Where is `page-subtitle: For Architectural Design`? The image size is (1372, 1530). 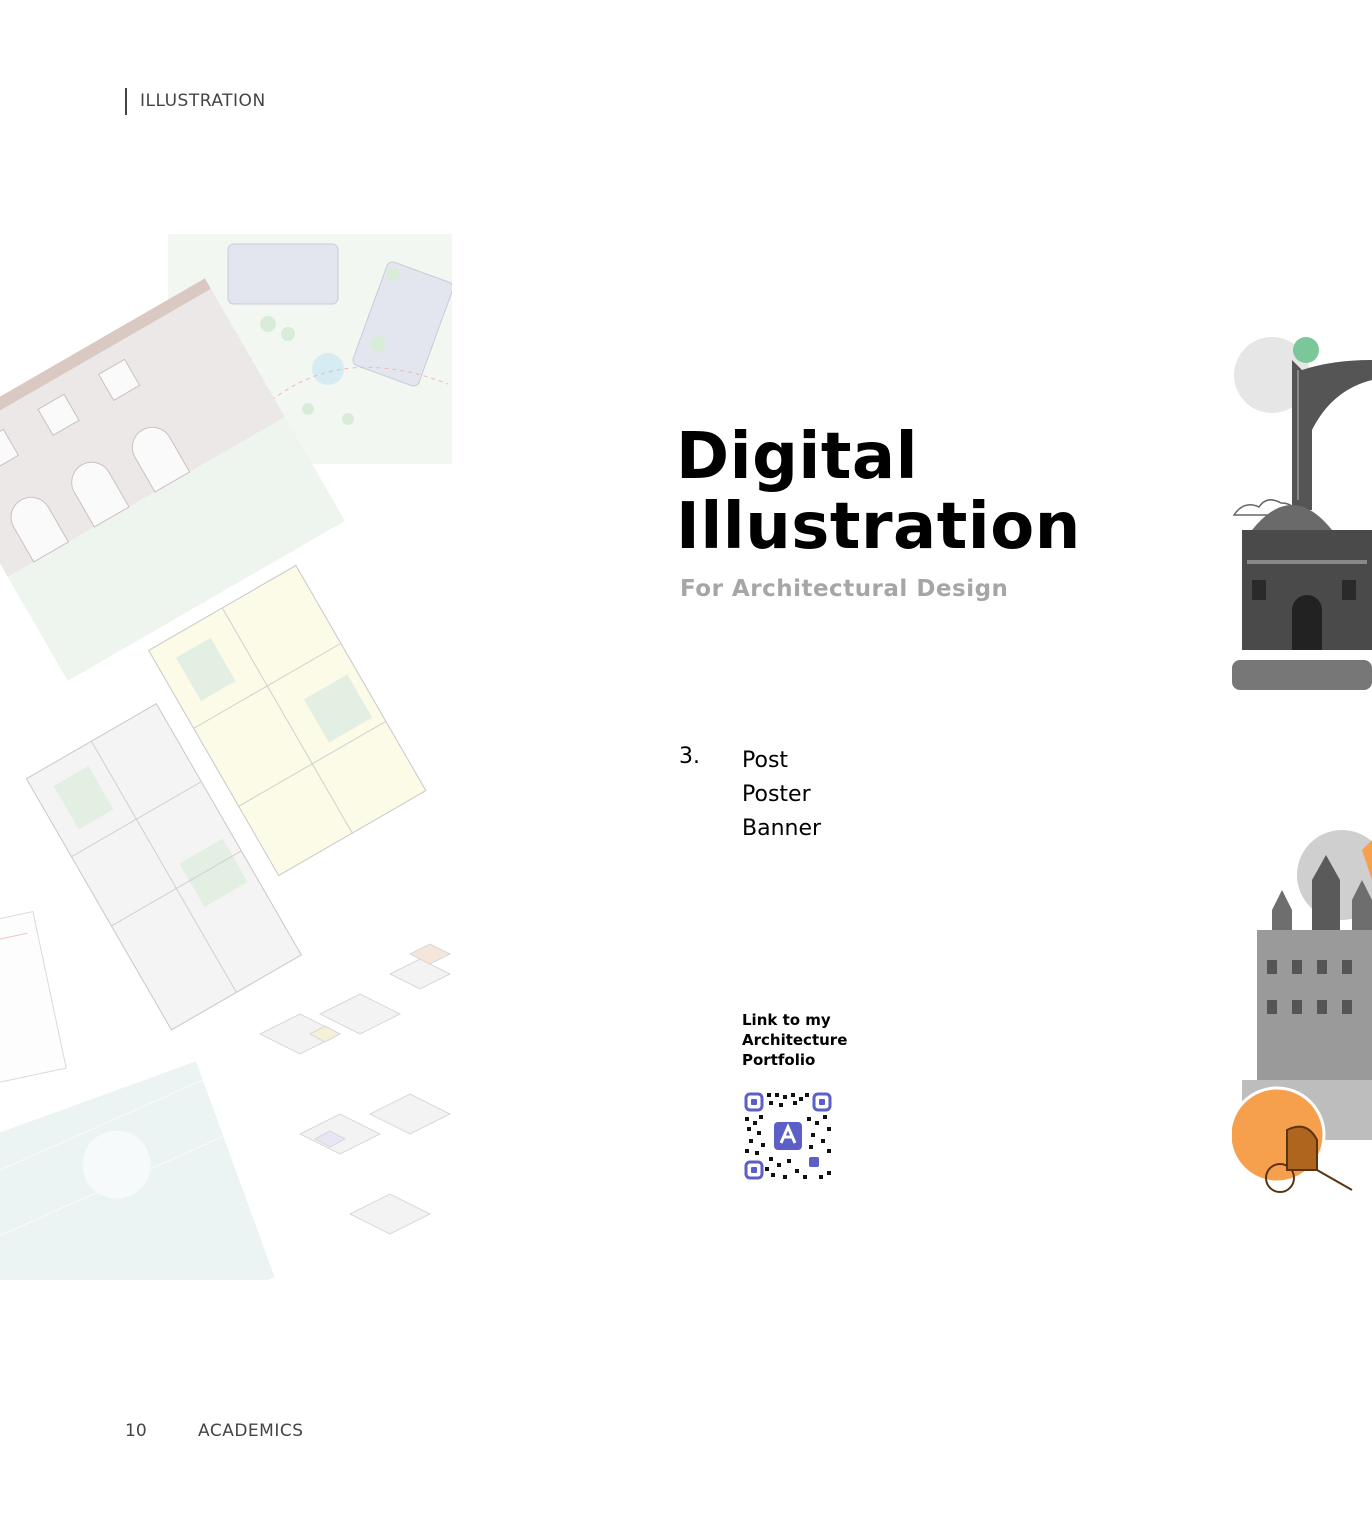
page-subtitle: For Architectural Design is located at coordinates (844, 589).